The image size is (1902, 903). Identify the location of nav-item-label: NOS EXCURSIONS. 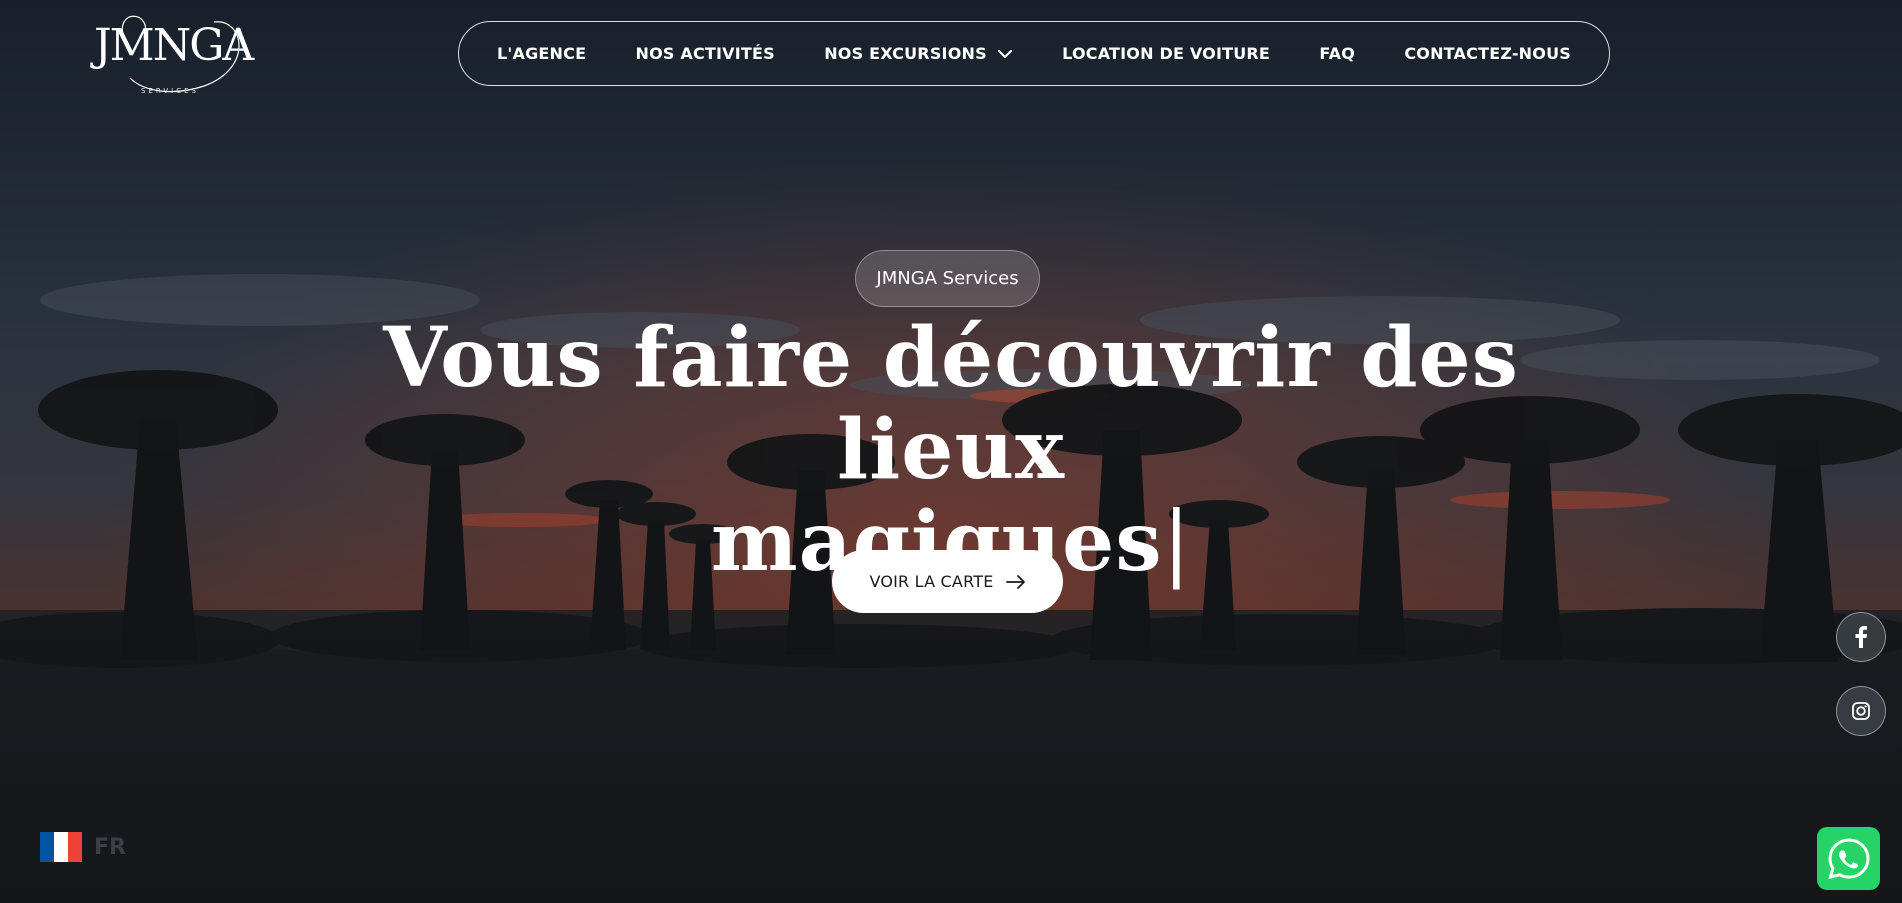
(905, 53).